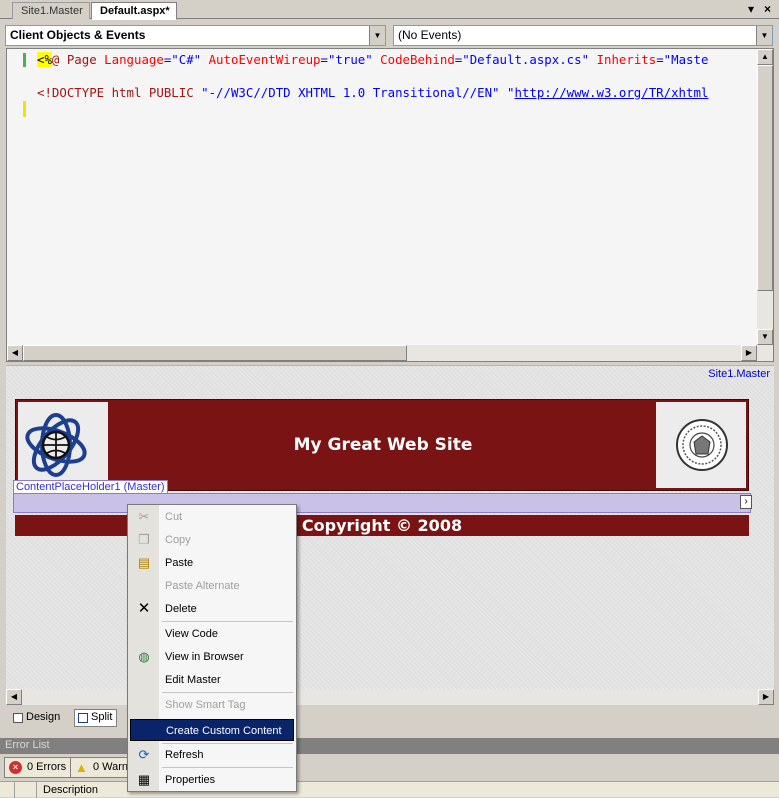  Describe the element at coordinates (144, 608) in the screenshot. I see `delete-icon: ✕` at that location.